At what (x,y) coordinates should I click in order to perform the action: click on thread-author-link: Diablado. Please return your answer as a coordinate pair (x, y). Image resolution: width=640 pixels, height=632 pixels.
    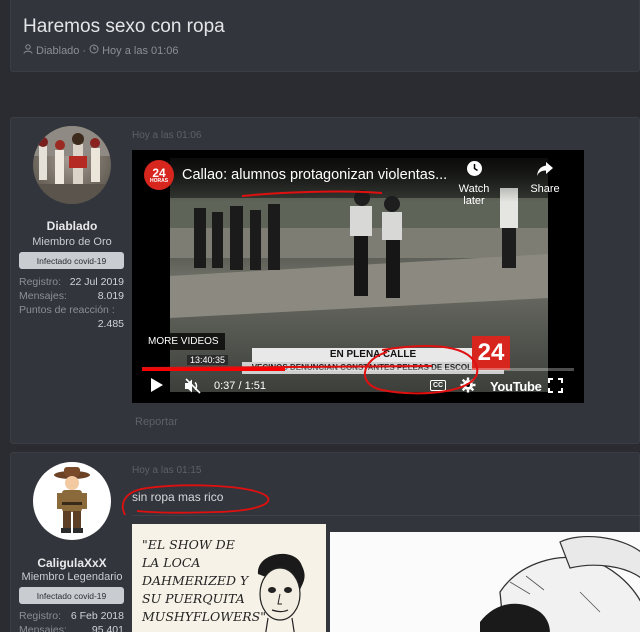
    Looking at the image, I should click on (57, 51).